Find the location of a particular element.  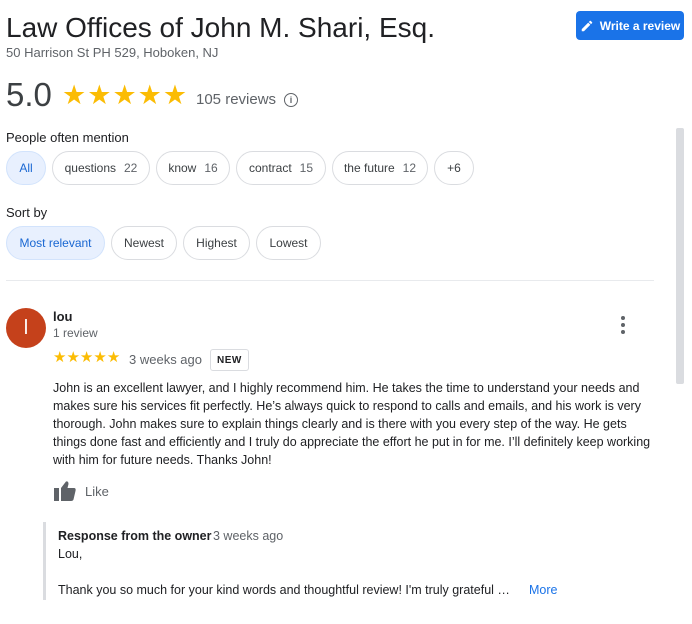

thumbs-up-icon is located at coordinates (65, 491).